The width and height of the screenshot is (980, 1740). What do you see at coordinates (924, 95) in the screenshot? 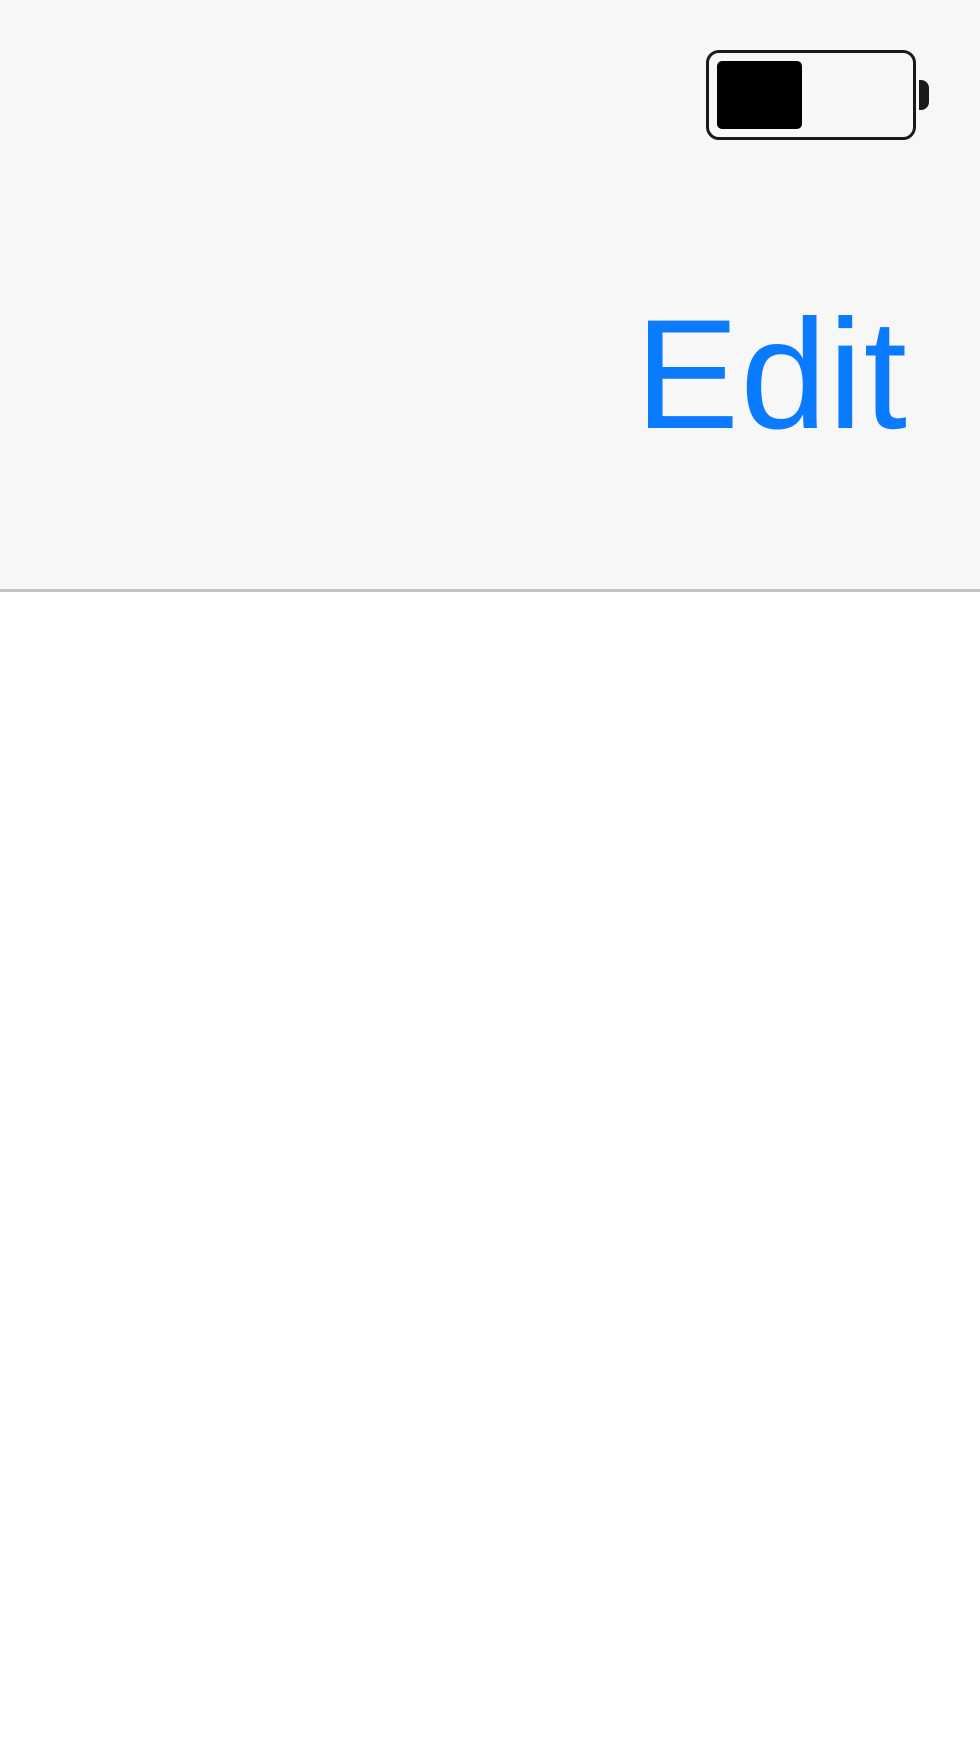
I see `battery-terminal` at bounding box center [924, 95].